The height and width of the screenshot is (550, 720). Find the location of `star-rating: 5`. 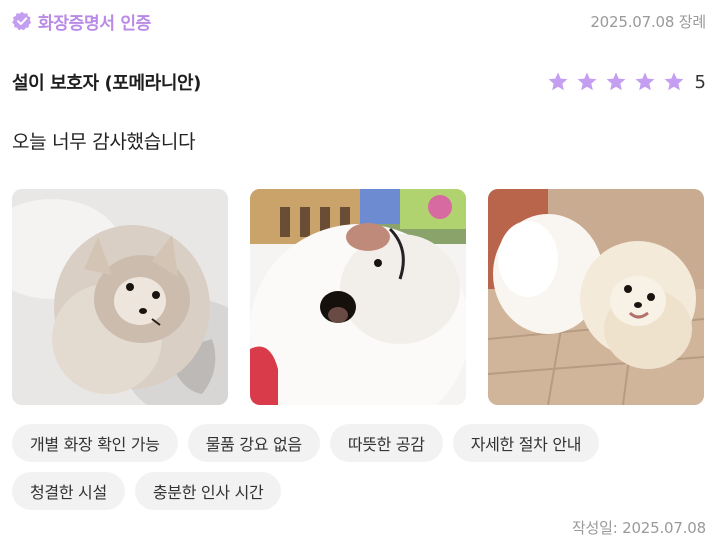

star-rating: 5 is located at coordinates (626, 82).